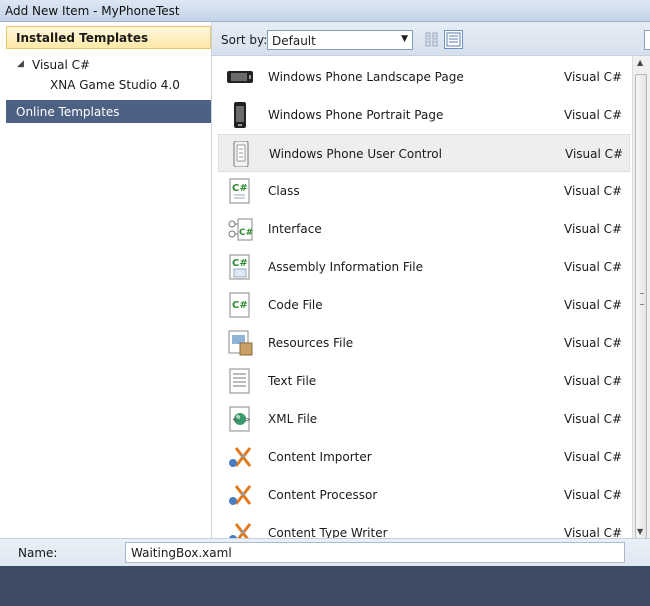 The width and height of the screenshot is (650, 606). I want to click on content-type-writer-icon, so click(240, 530).